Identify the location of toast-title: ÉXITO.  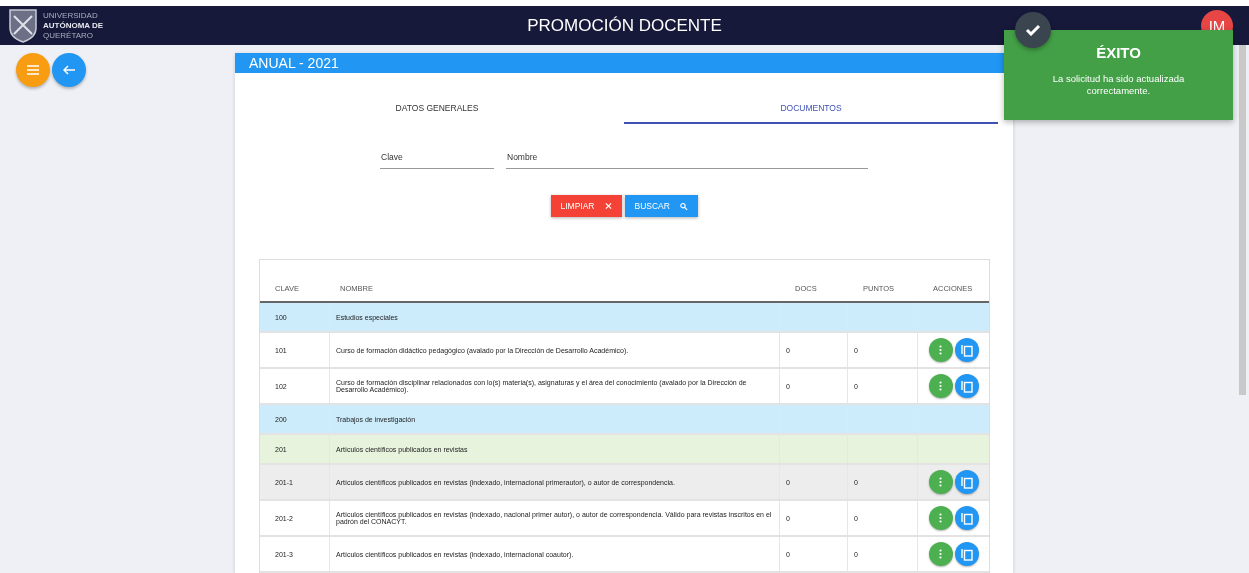
(1118, 52).